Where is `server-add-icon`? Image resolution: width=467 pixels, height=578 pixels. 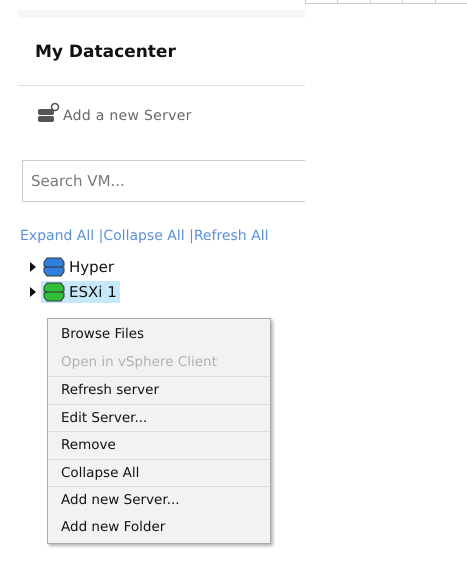 server-add-icon is located at coordinates (49, 113).